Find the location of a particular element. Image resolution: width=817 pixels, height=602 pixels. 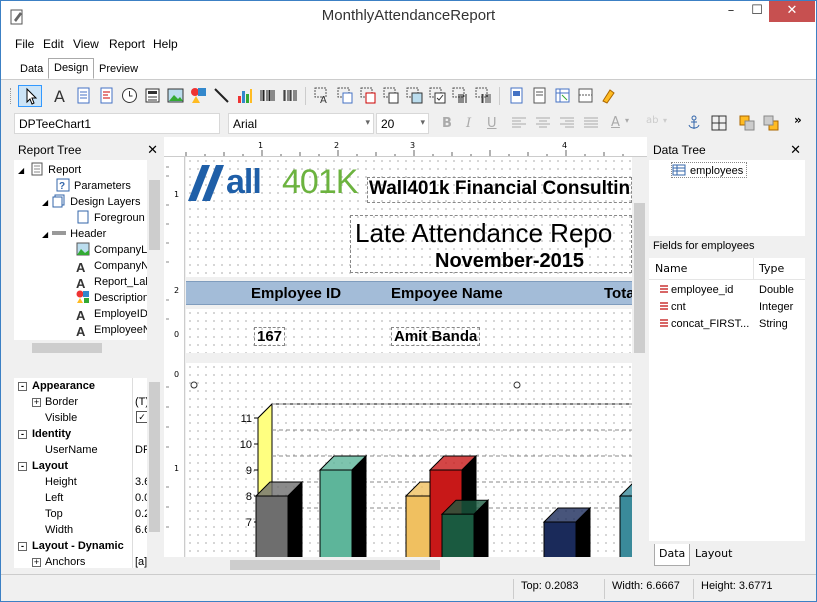

tree-item-description: Description is located at coordinates (112, 298).